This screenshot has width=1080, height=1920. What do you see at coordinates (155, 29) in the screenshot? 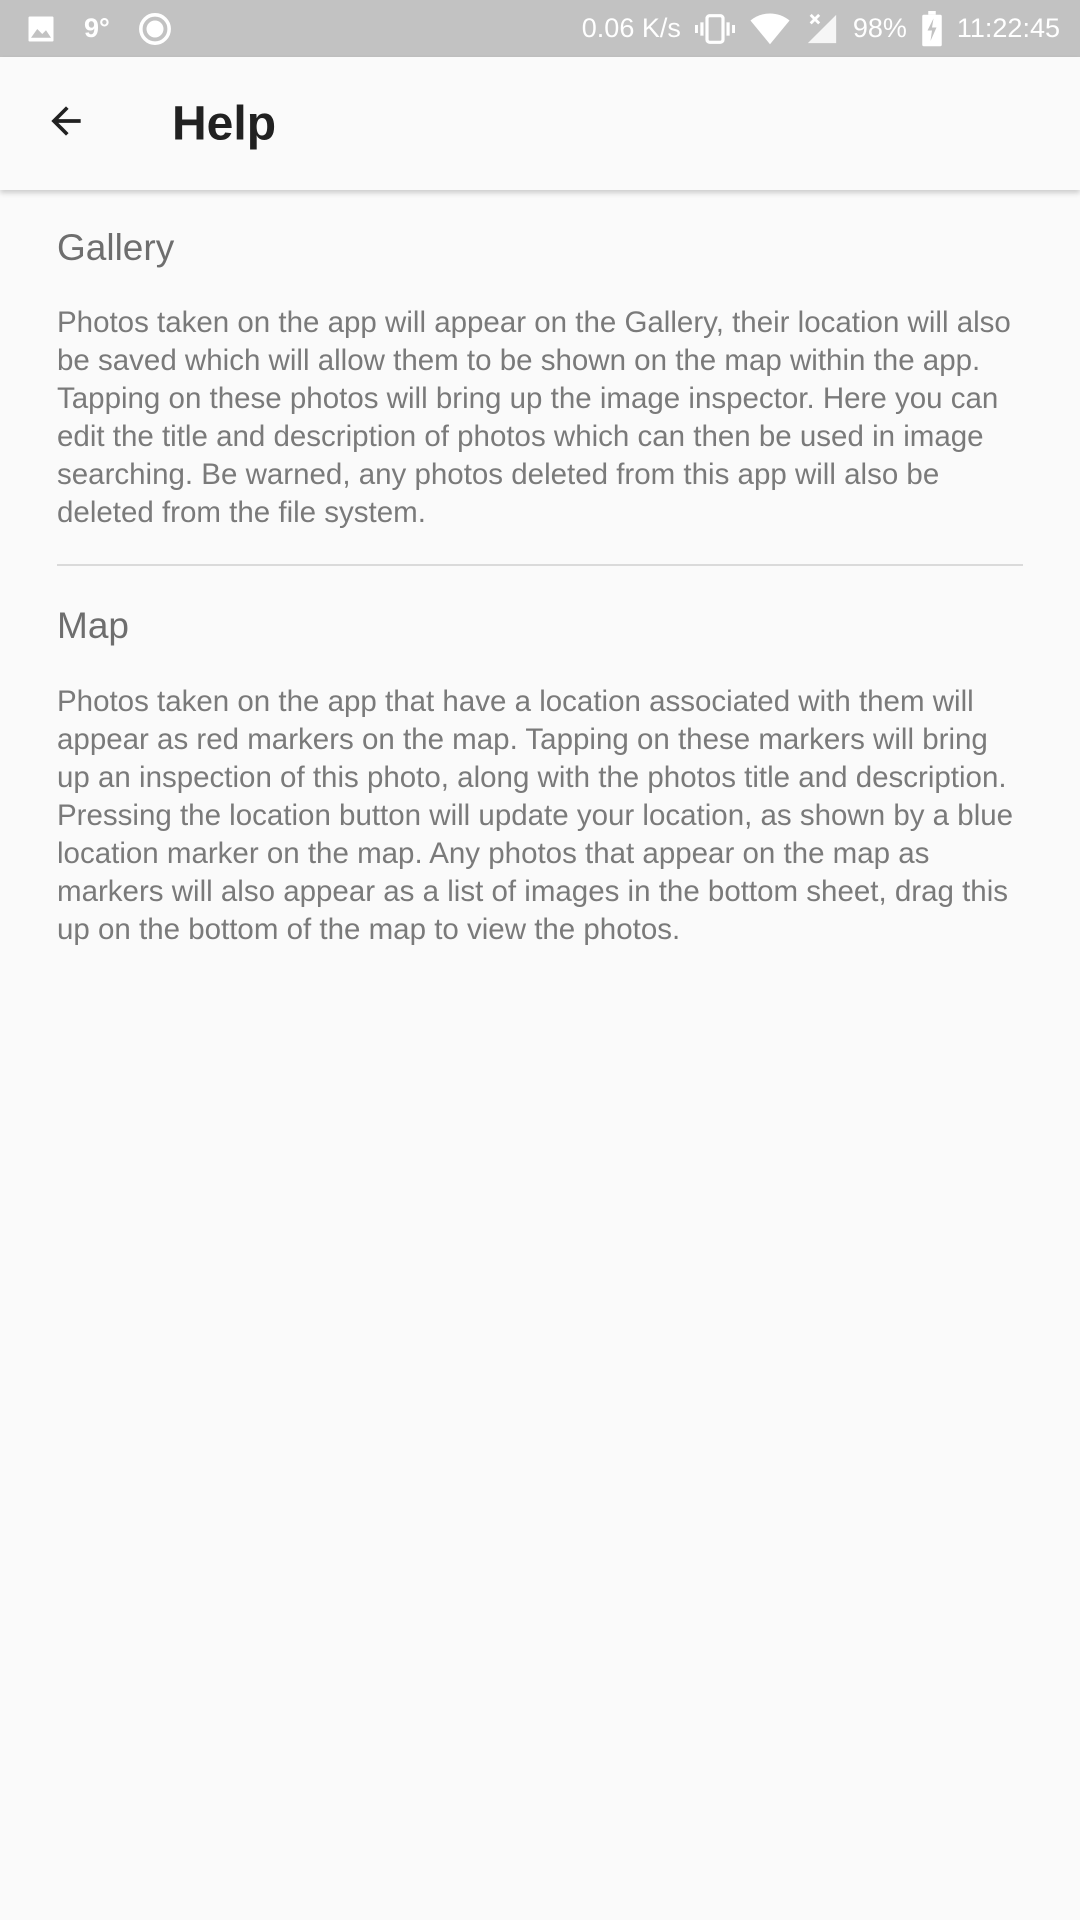
I see `circle-icon` at bounding box center [155, 29].